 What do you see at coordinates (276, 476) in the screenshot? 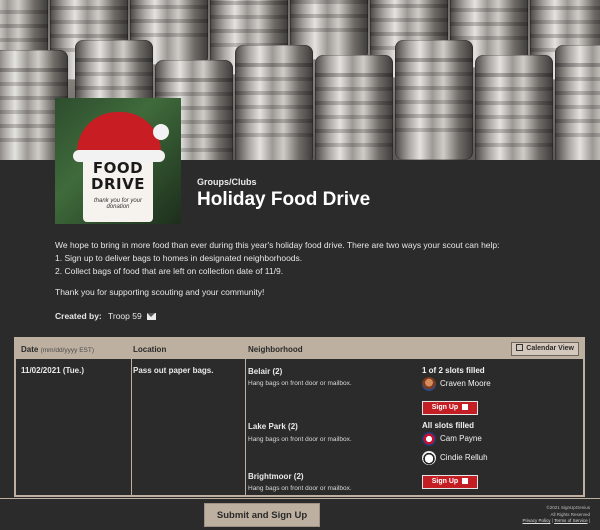
I see `neighborhood-name: Brightmoor (2)` at bounding box center [276, 476].